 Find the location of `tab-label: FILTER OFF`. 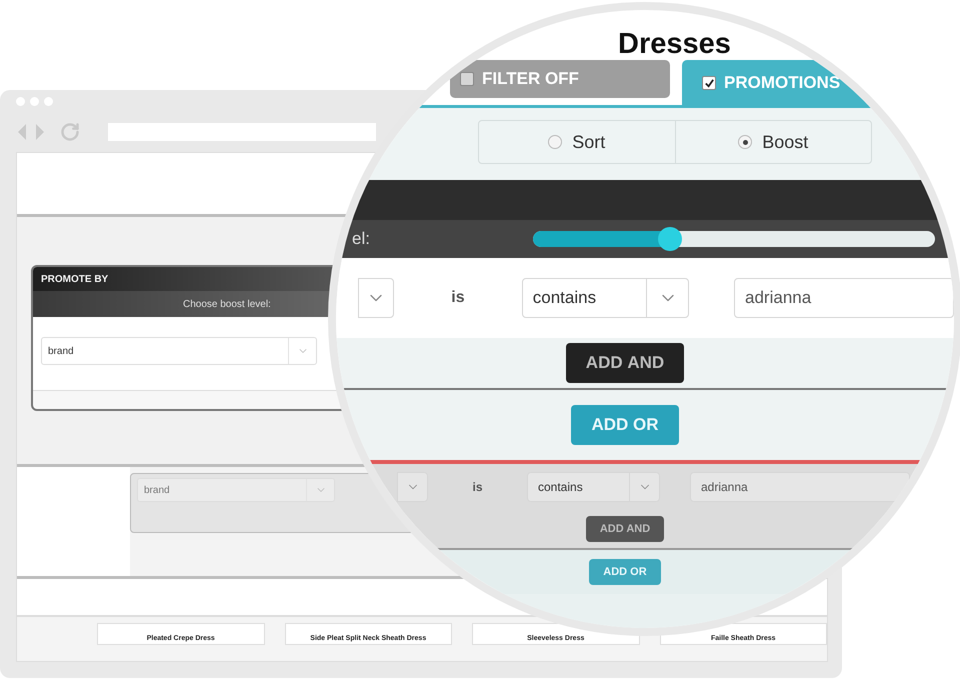

tab-label: FILTER OFF is located at coordinates (530, 79).